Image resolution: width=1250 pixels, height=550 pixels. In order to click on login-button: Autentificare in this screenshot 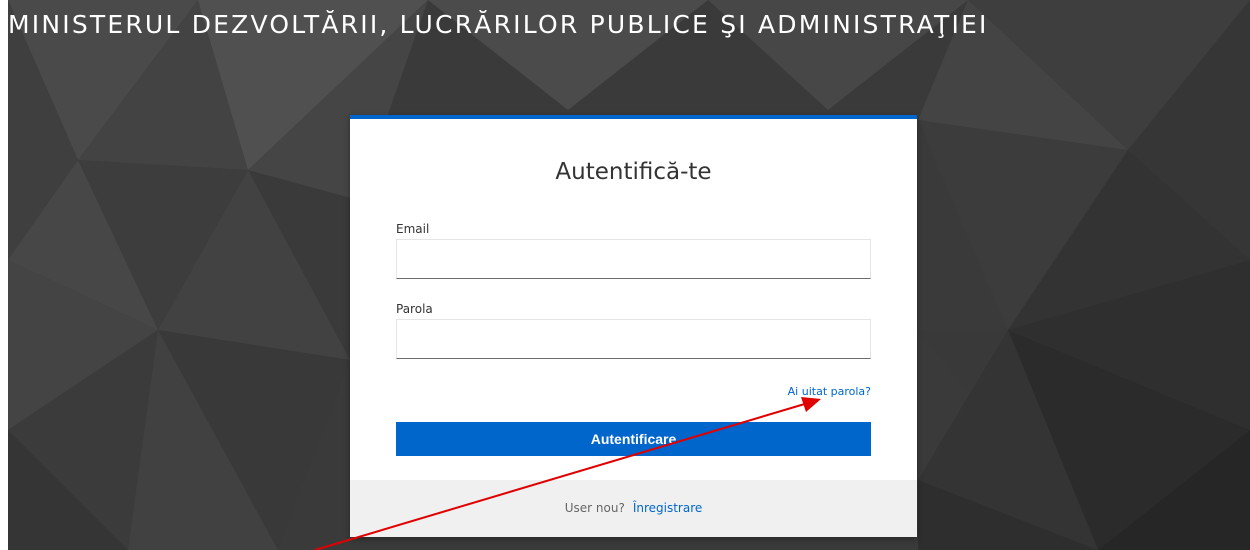, I will do `click(633, 439)`.